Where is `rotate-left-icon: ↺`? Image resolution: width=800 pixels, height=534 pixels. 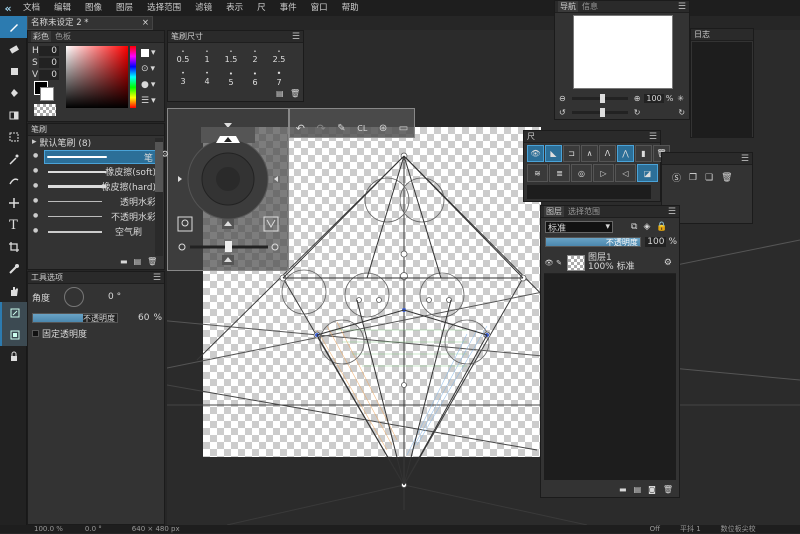
rotate-left-icon: ↺ is located at coordinates (562, 112).